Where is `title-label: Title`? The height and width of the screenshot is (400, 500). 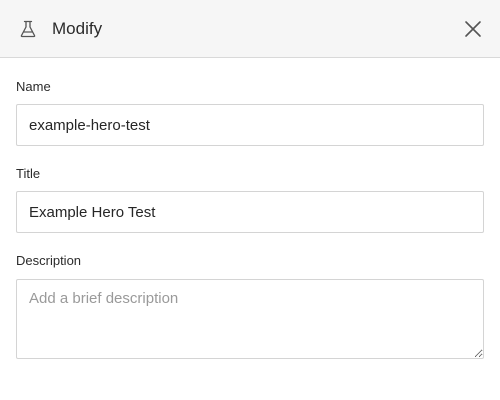
title-label: Title is located at coordinates (28, 173).